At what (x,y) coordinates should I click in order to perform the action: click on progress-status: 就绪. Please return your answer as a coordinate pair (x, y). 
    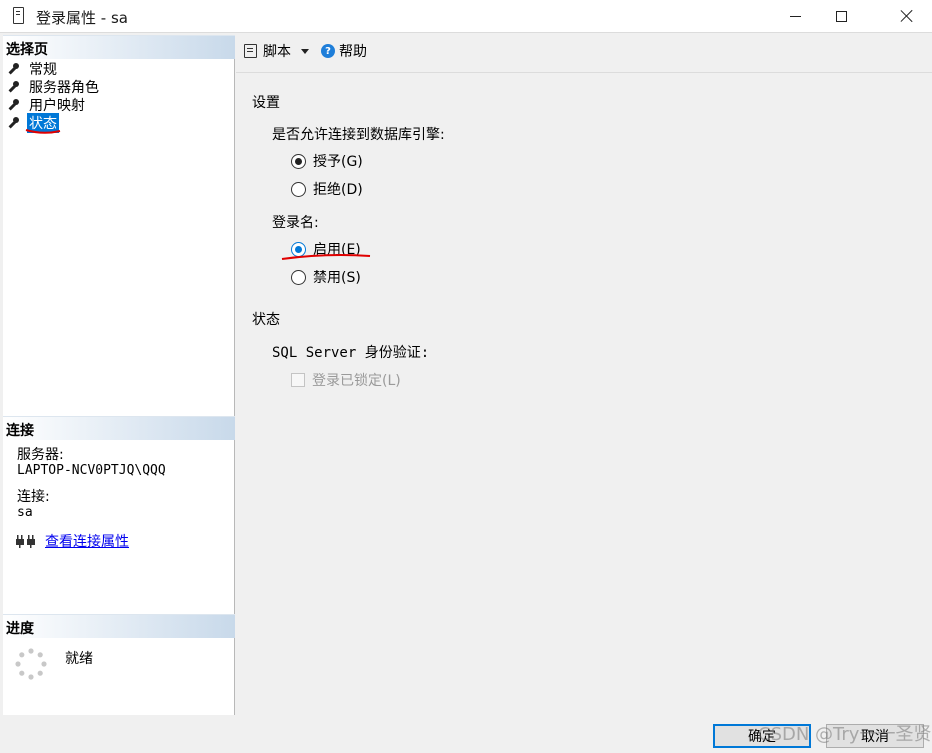
    Looking at the image, I should click on (79, 659).